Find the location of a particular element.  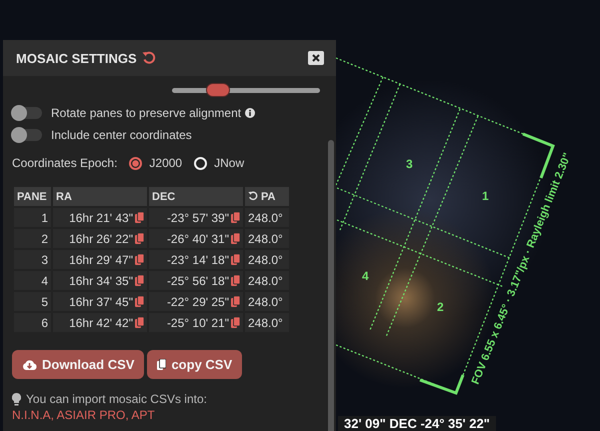

pane-number: 2 is located at coordinates (440, 307).